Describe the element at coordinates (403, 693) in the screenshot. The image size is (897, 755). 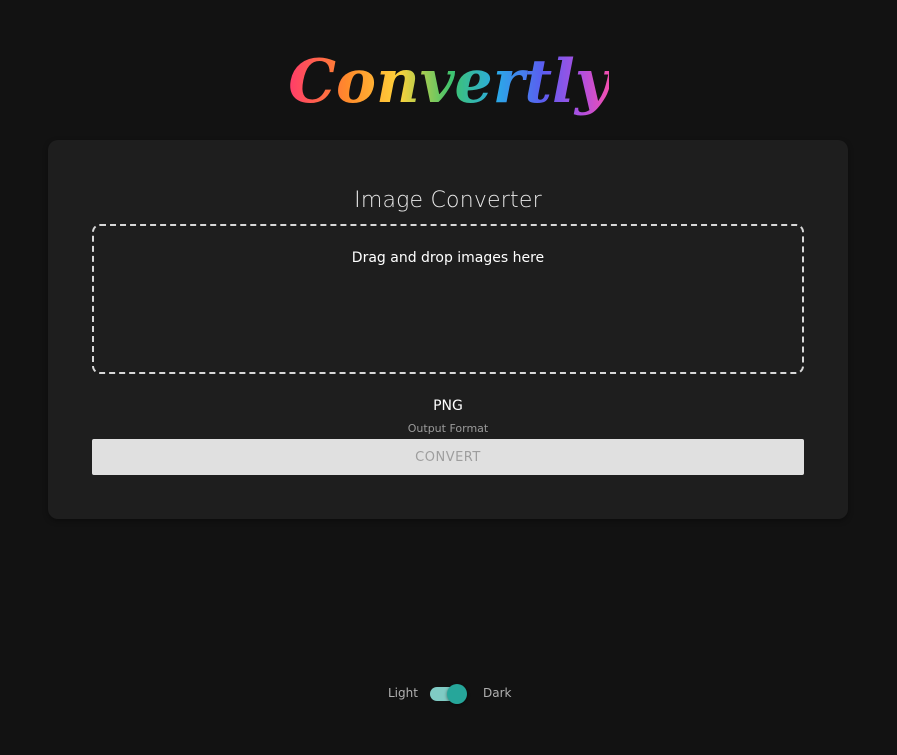
I see `theme-light-label: Light` at that location.